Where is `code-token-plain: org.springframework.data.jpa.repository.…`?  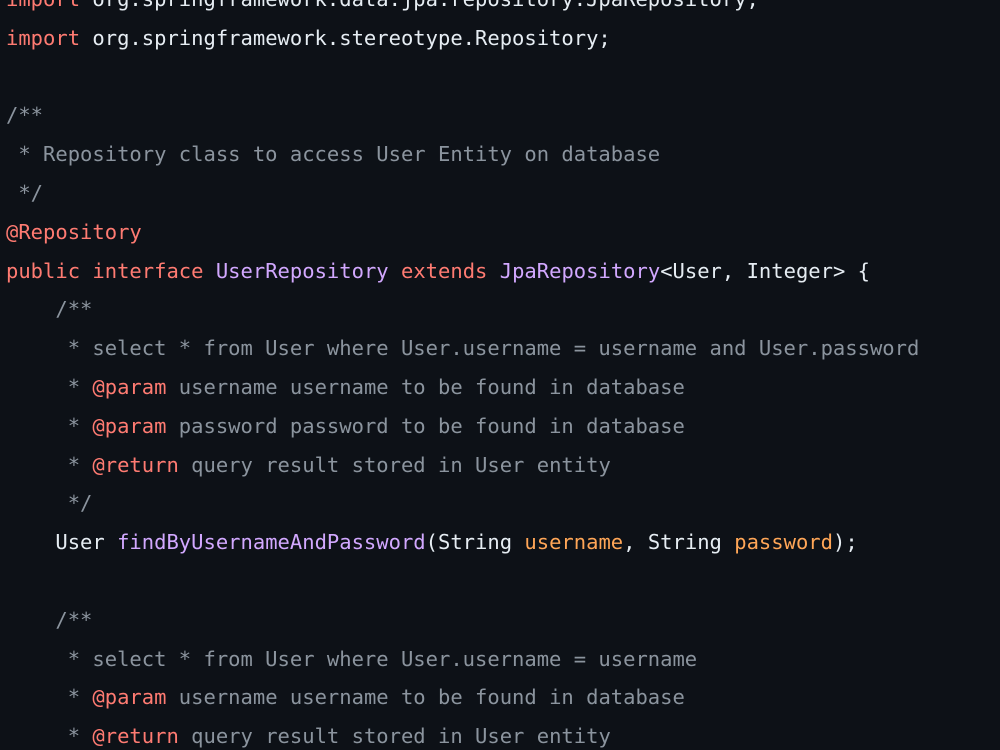
code-token-plain: org.springframework.data.jpa.repository.… is located at coordinates (419, 5).